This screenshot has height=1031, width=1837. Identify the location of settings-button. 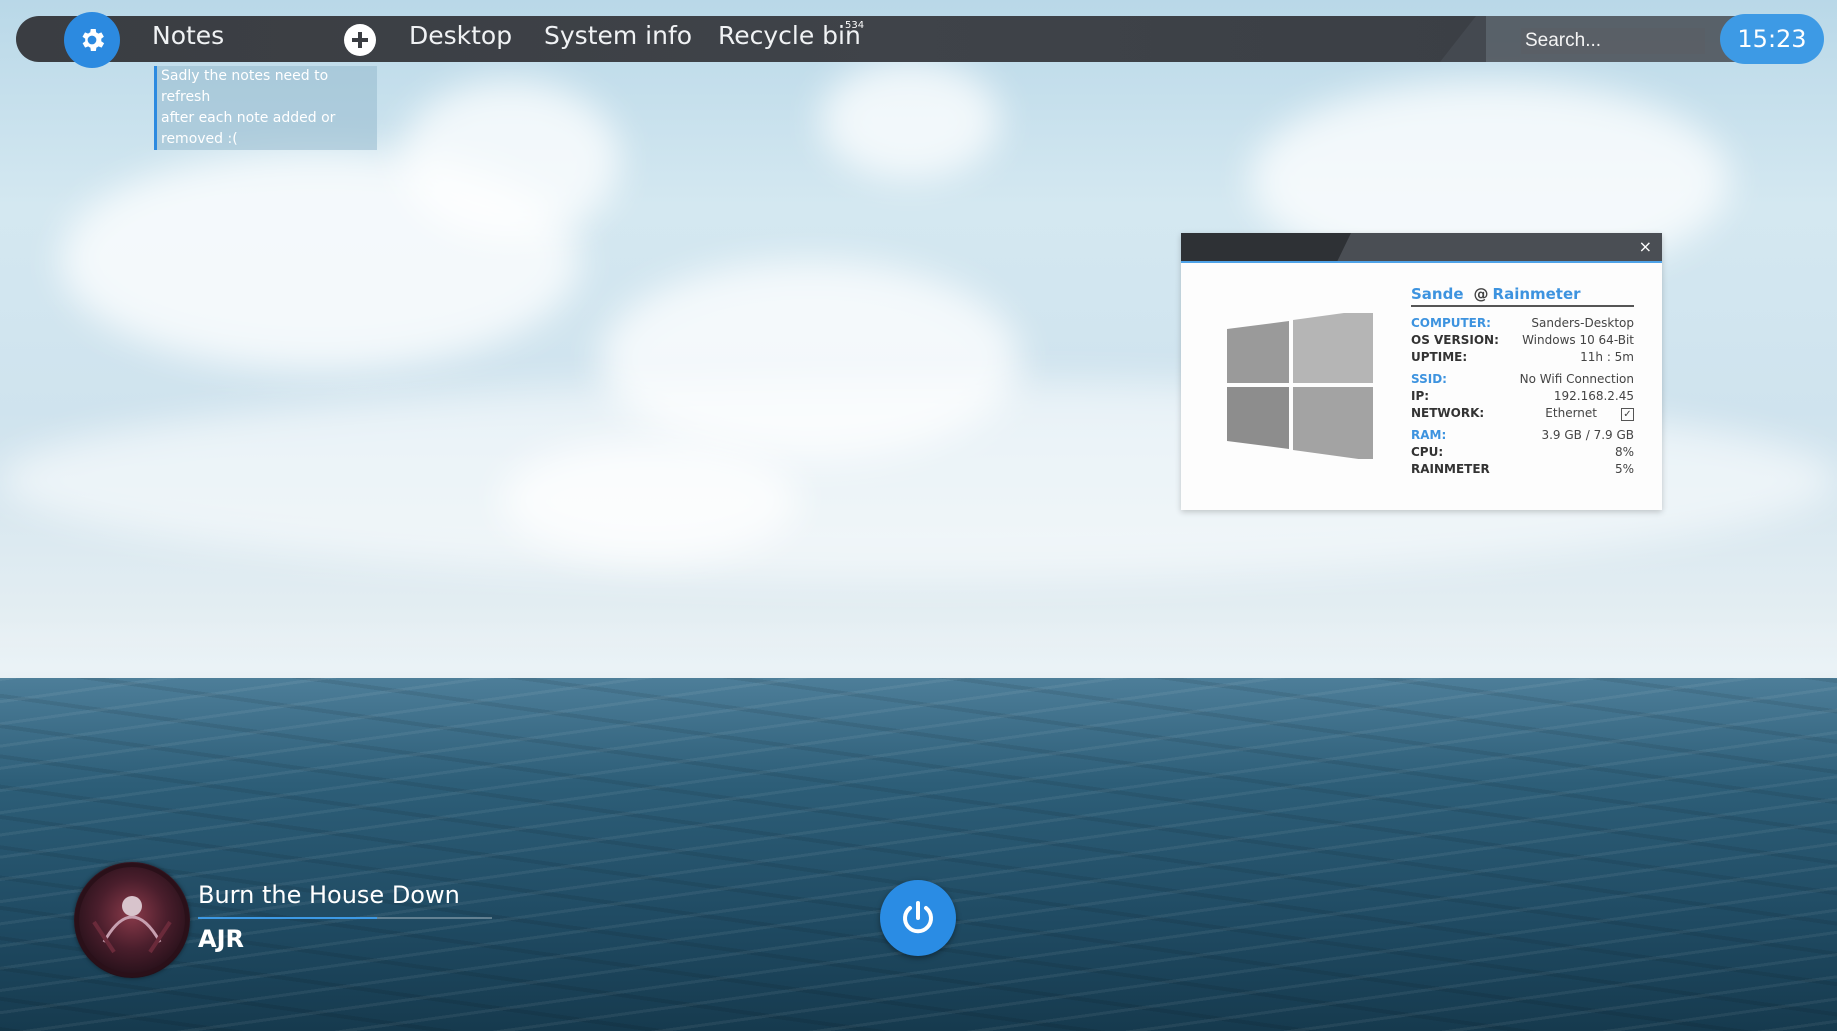
(92, 40).